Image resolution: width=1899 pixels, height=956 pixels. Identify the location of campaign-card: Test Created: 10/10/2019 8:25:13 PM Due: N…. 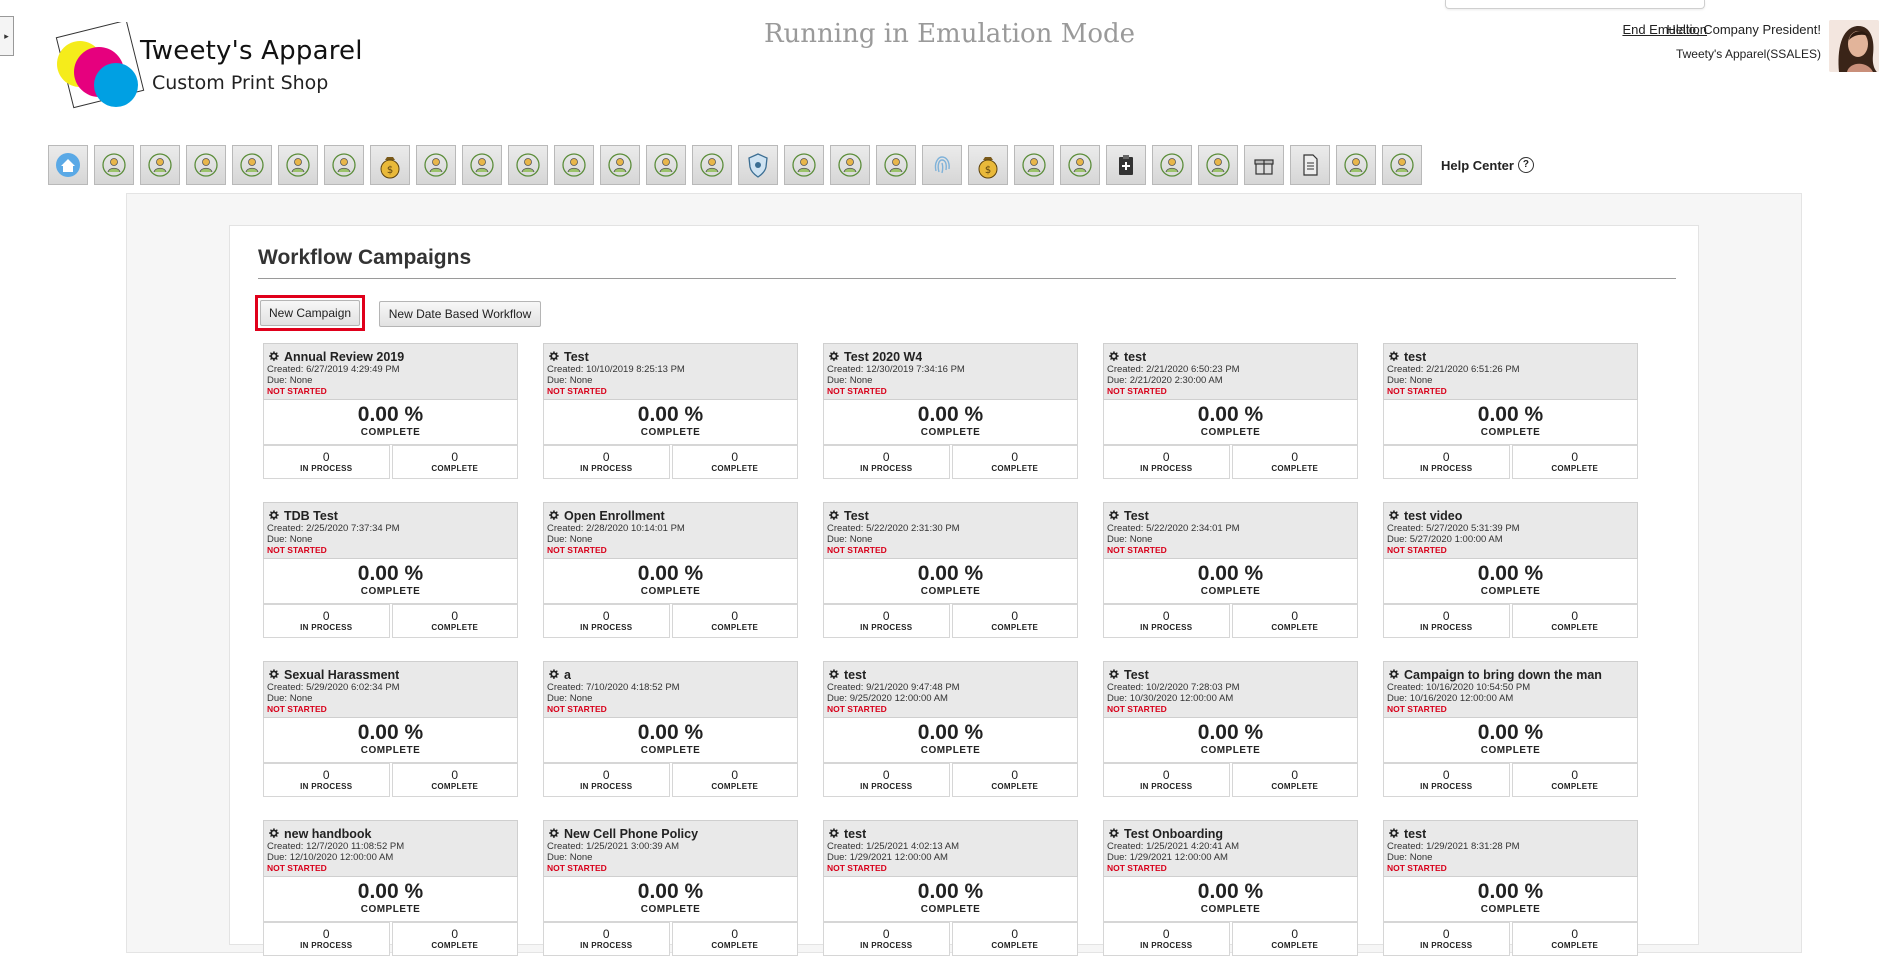
(670, 411).